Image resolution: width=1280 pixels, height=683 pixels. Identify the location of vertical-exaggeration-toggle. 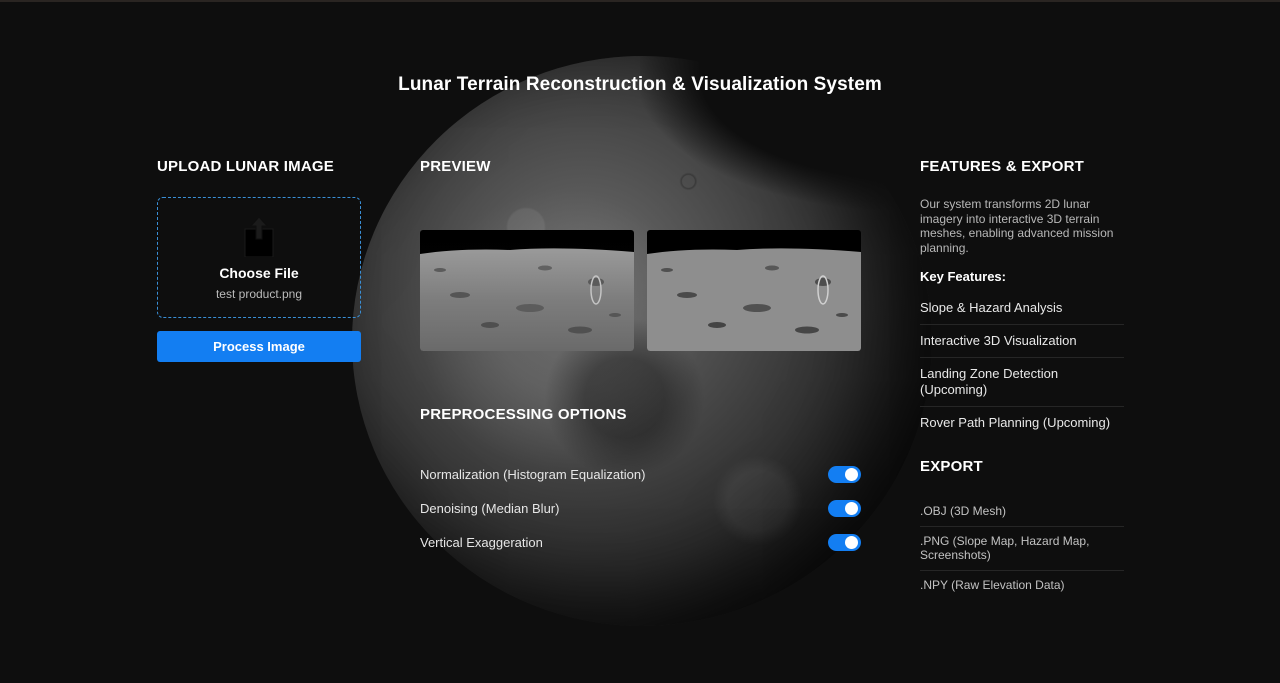
(844, 542).